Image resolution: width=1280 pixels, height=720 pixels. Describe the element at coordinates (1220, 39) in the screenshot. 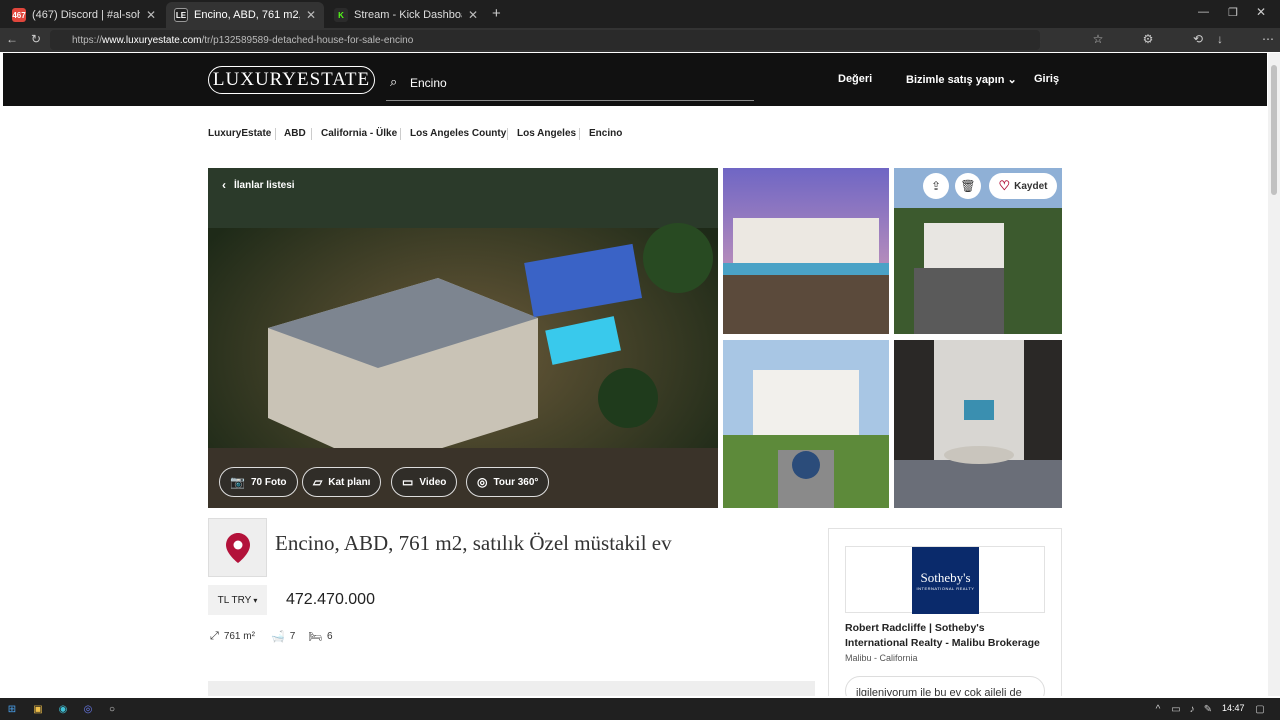

I see `download-icon: ↓` at that location.